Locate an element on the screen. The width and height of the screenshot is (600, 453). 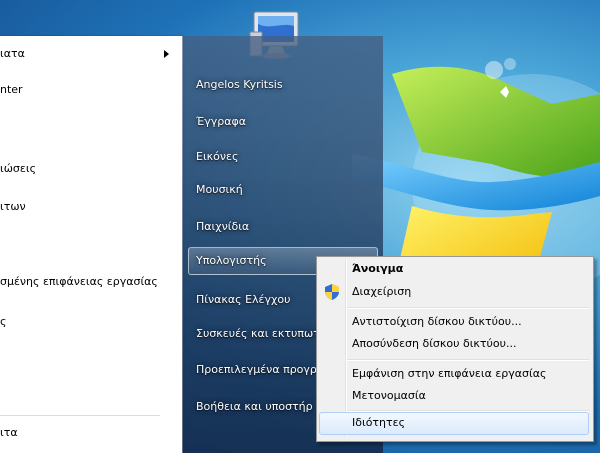
menu-item-rename: Μετονομασία is located at coordinates (389, 396).